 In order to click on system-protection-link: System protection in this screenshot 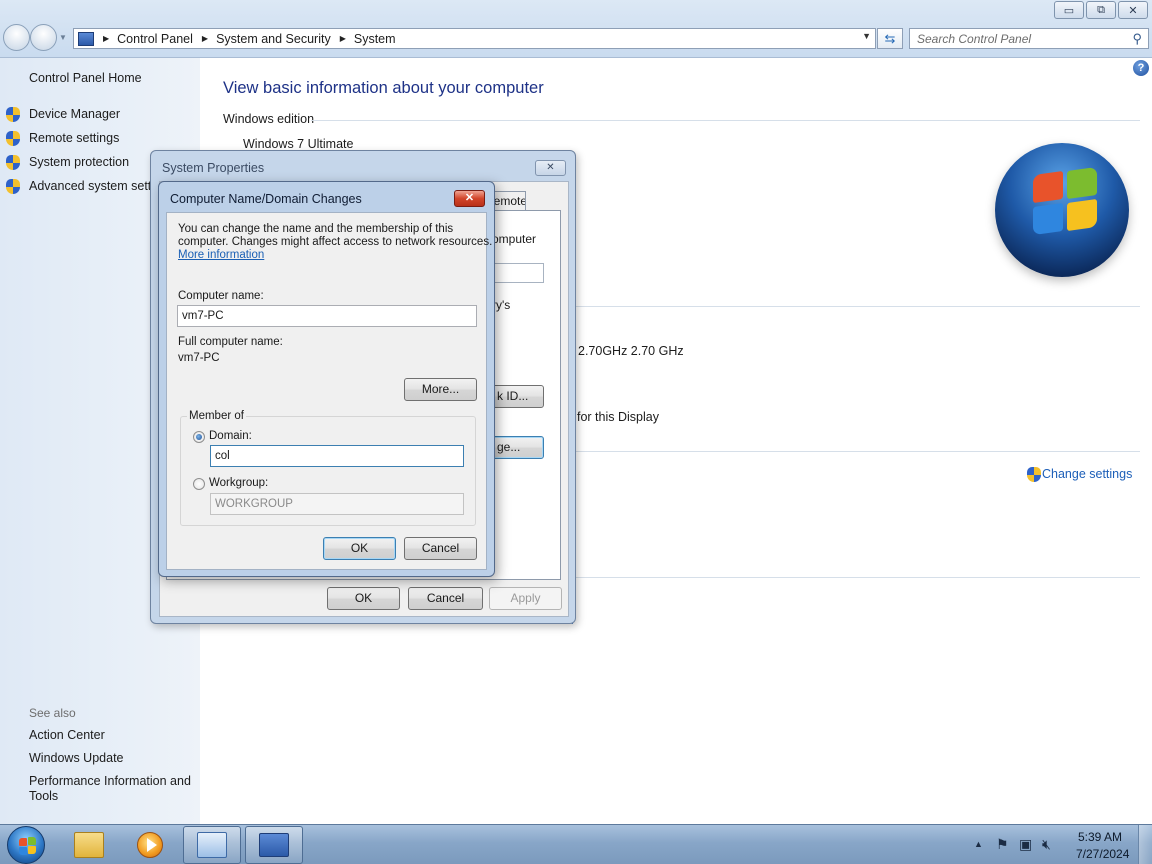, I will do `click(79, 162)`.